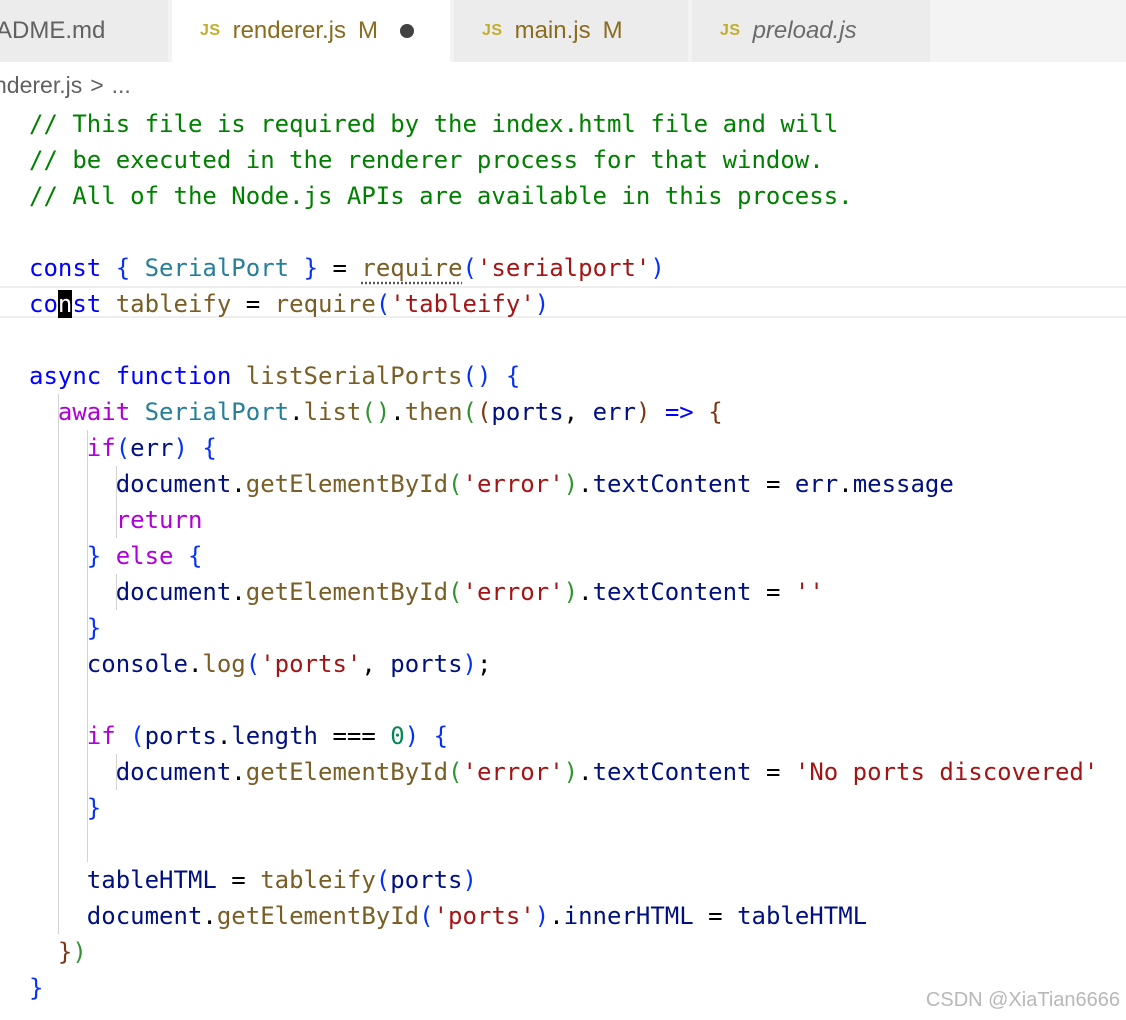  What do you see at coordinates (406, 31) in the screenshot?
I see `unsaved-dot-icon` at bounding box center [406, 31].